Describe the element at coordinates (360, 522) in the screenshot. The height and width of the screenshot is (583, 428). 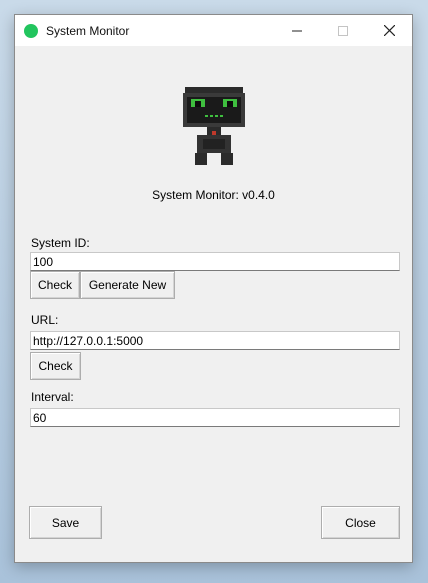
I see `close-button: Close` at that location.